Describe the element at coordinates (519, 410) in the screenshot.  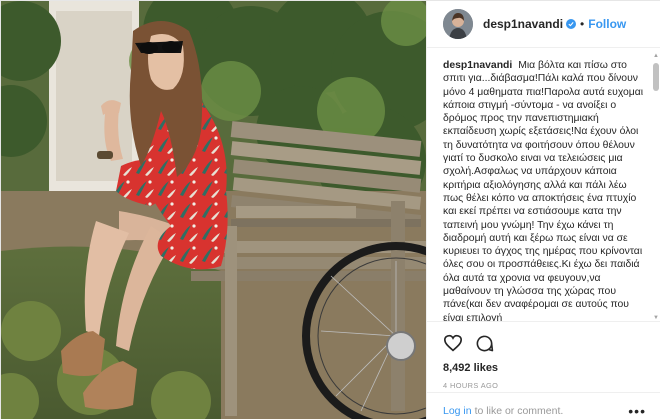
I see `login-prompt: to like or comment.` at that location.